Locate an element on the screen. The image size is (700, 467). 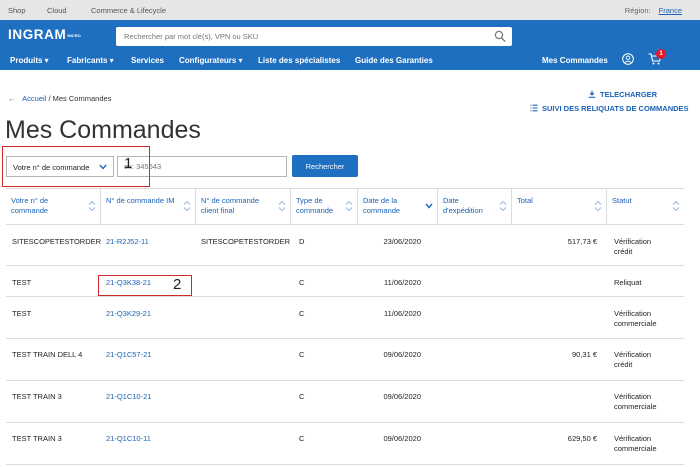
cell-total: 629,50 € is located at coordinates (582, 438).